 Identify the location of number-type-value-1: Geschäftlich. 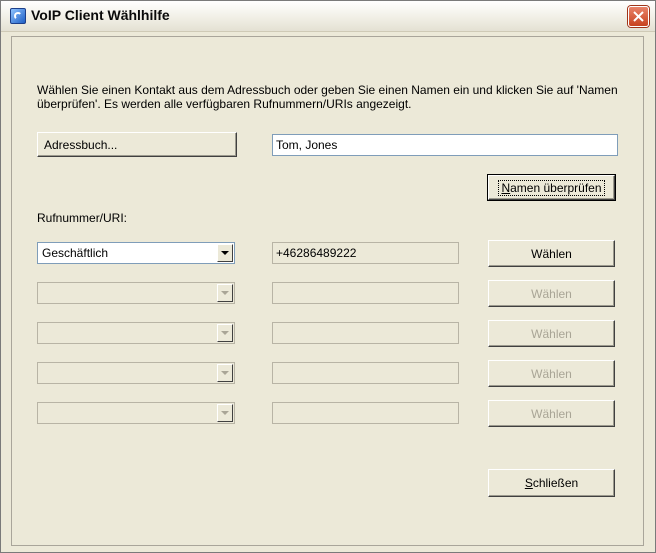
(75, 253).